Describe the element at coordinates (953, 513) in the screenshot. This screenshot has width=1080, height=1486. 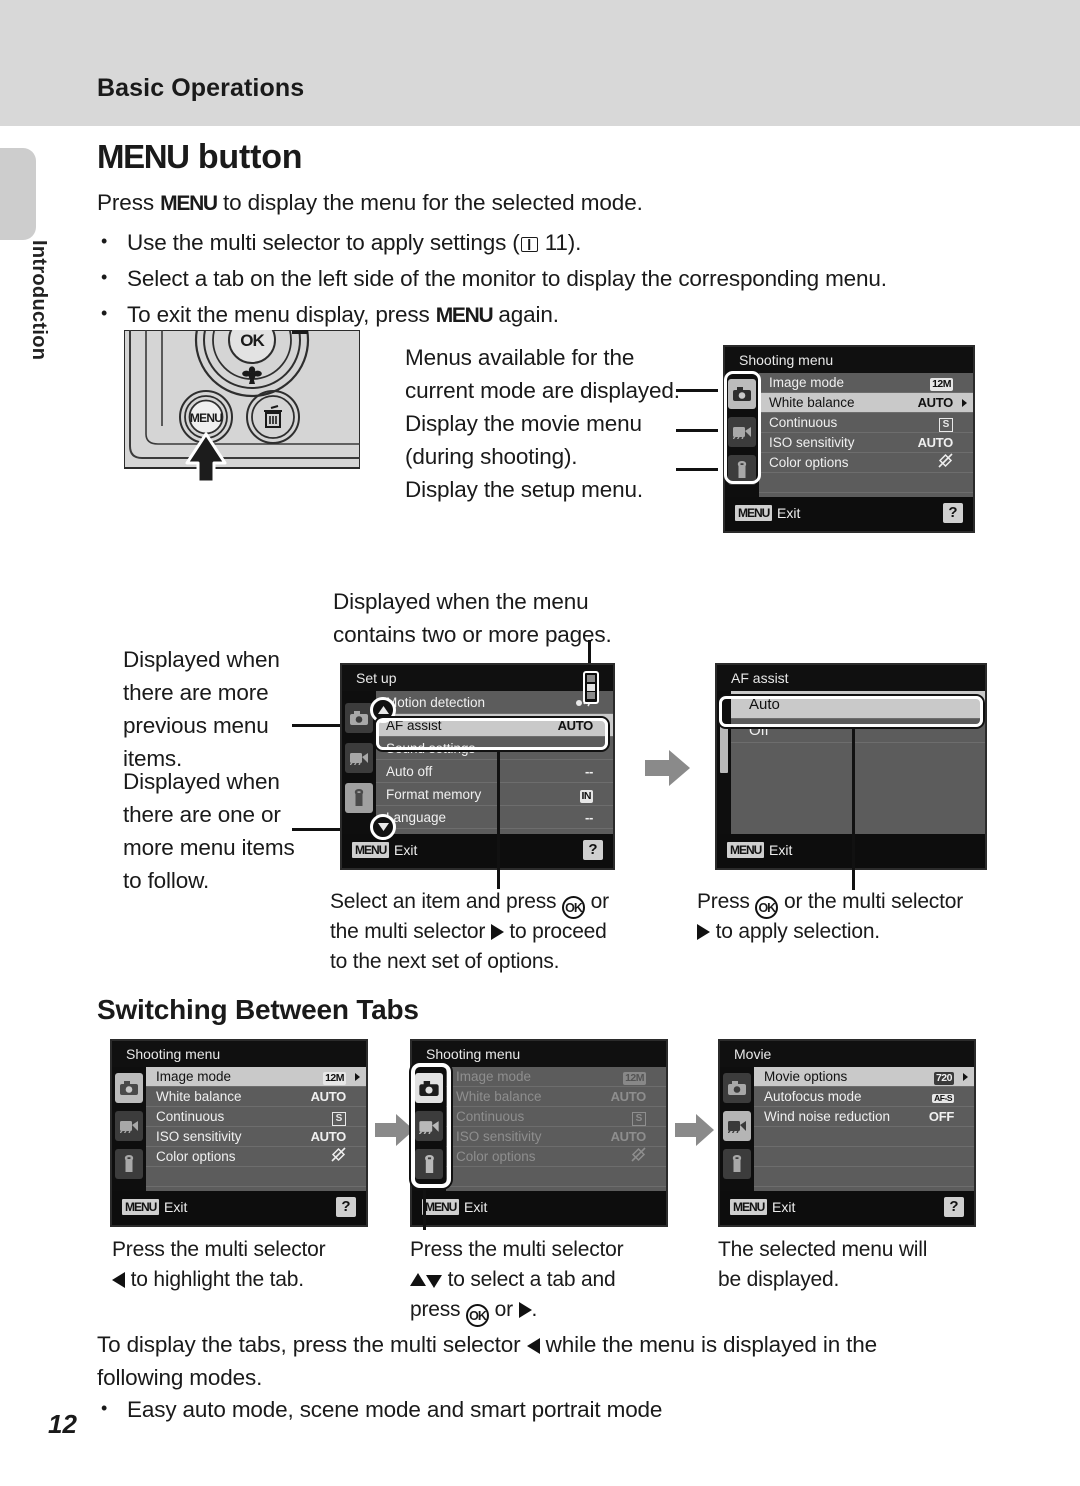
I see `help-badge: ?` at that location.